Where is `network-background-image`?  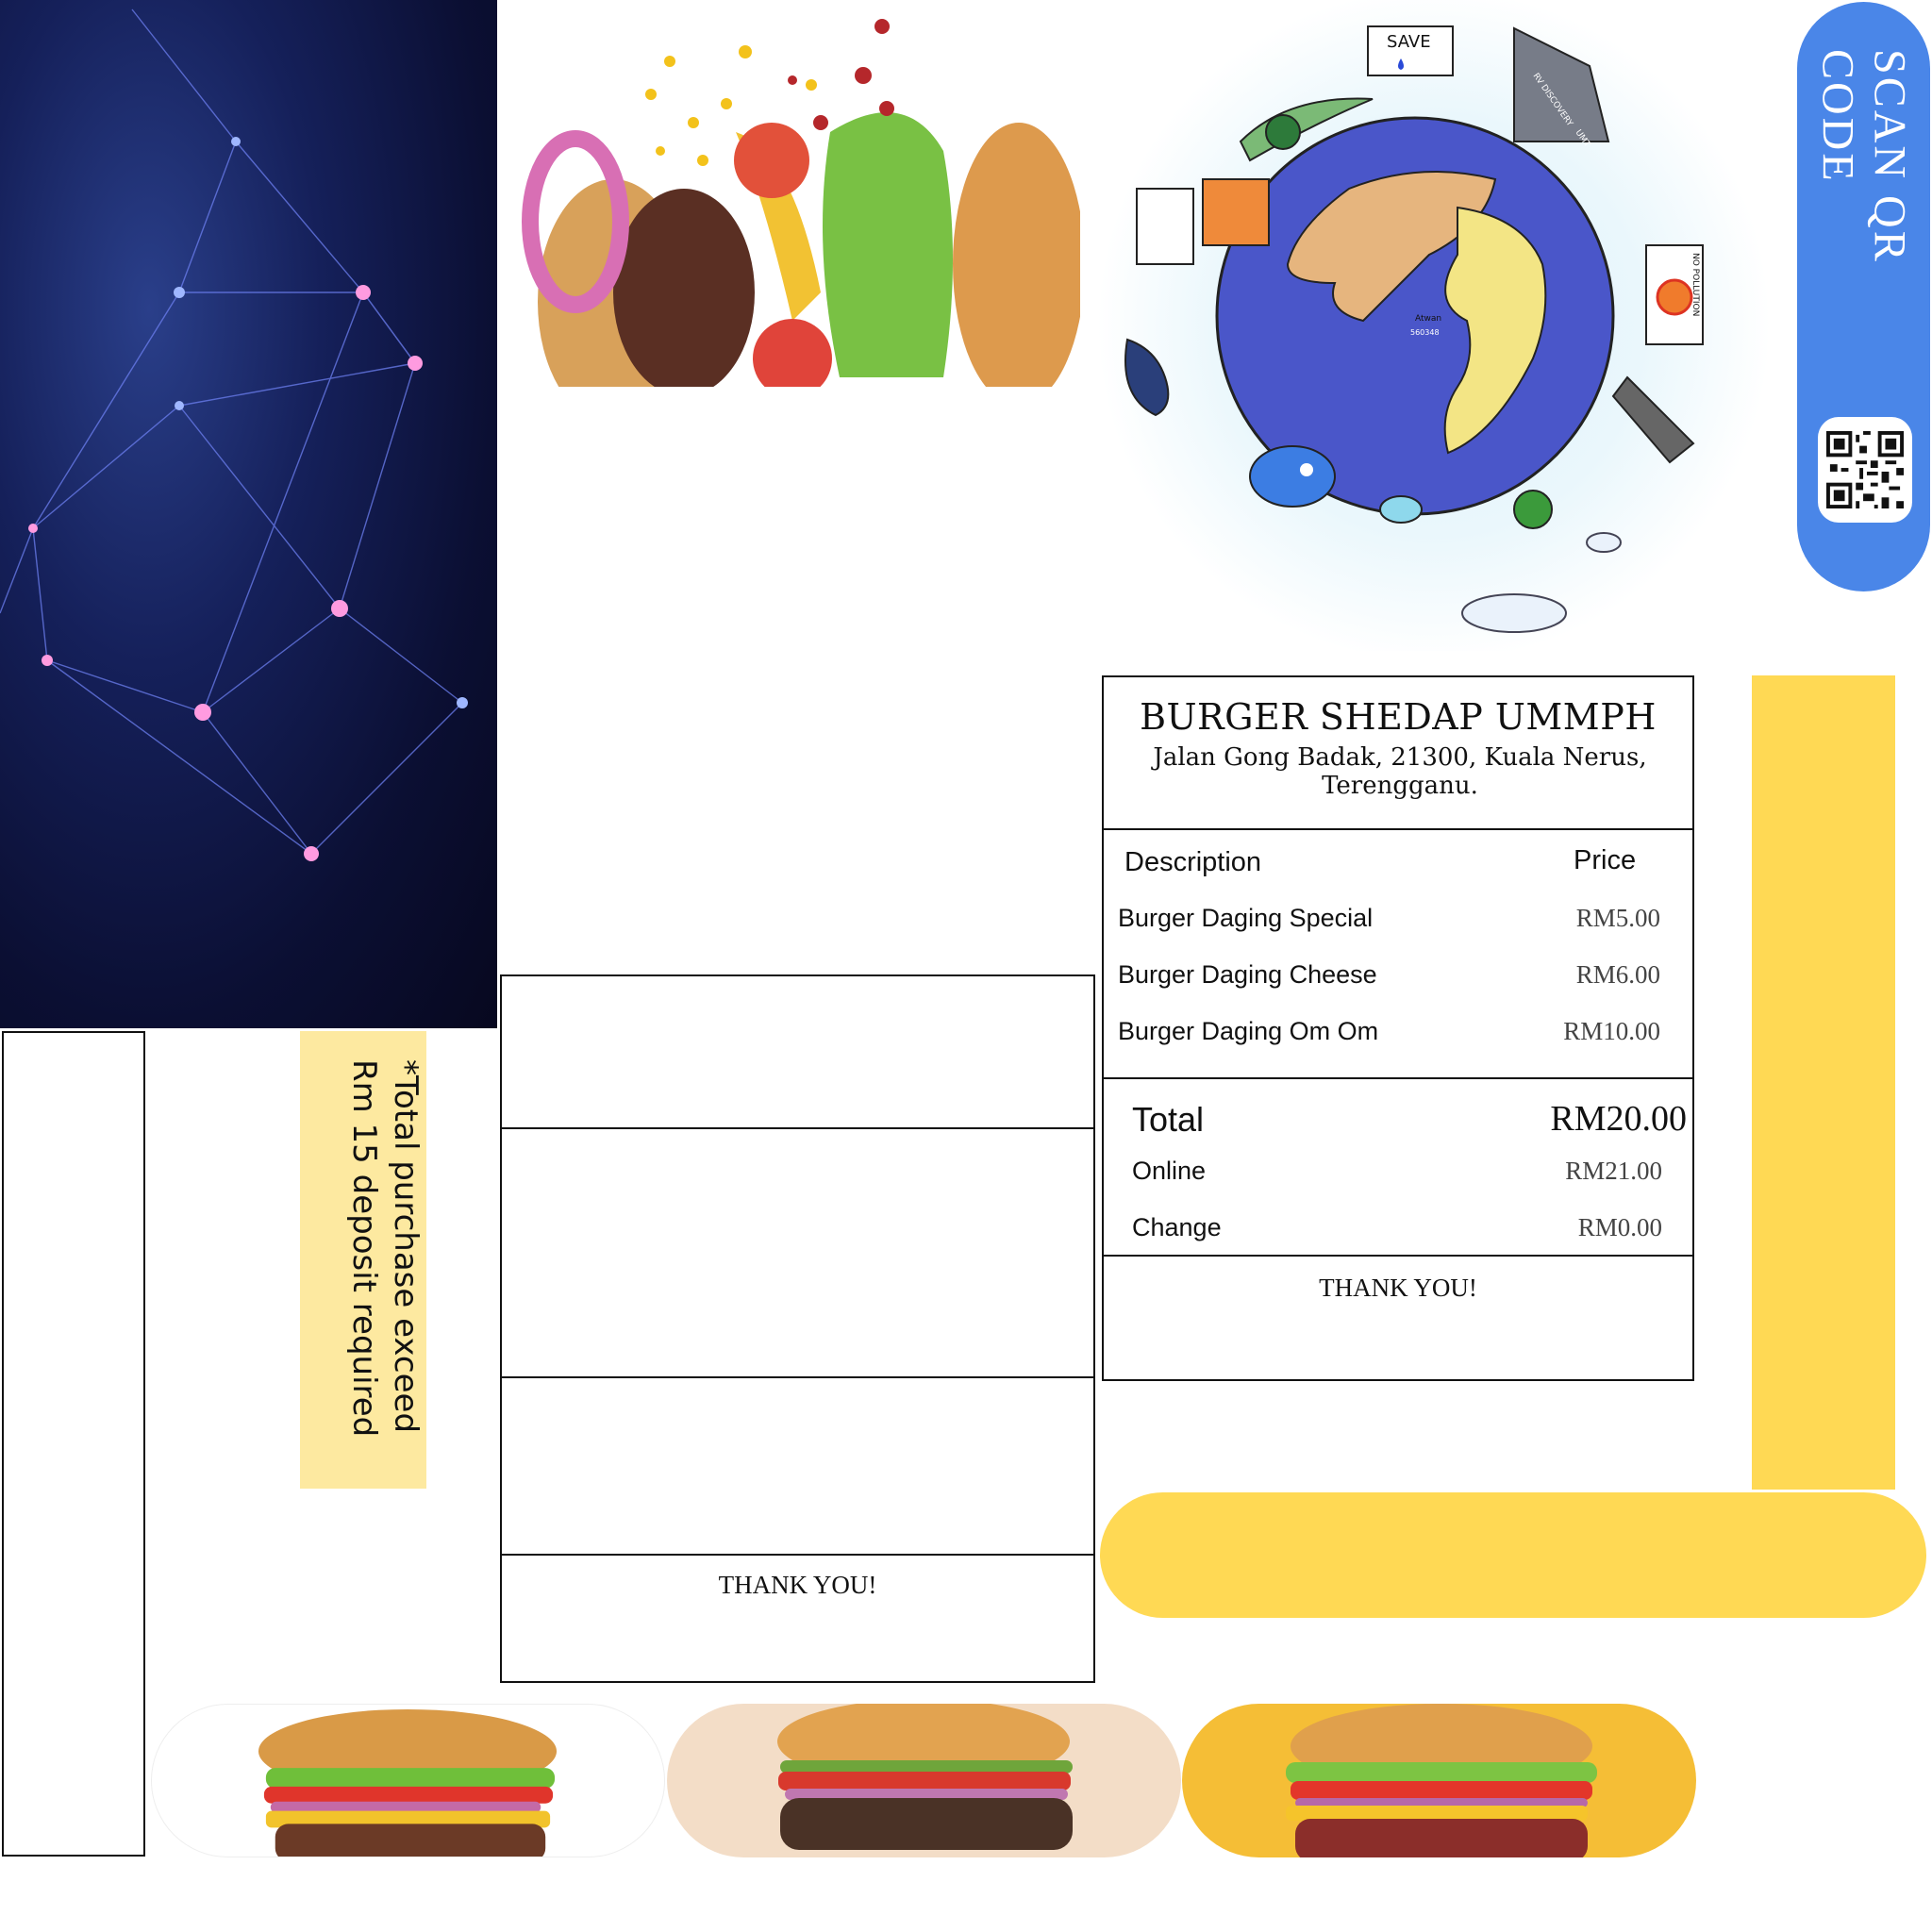 network-background-image is located at coordinates (249, 514).